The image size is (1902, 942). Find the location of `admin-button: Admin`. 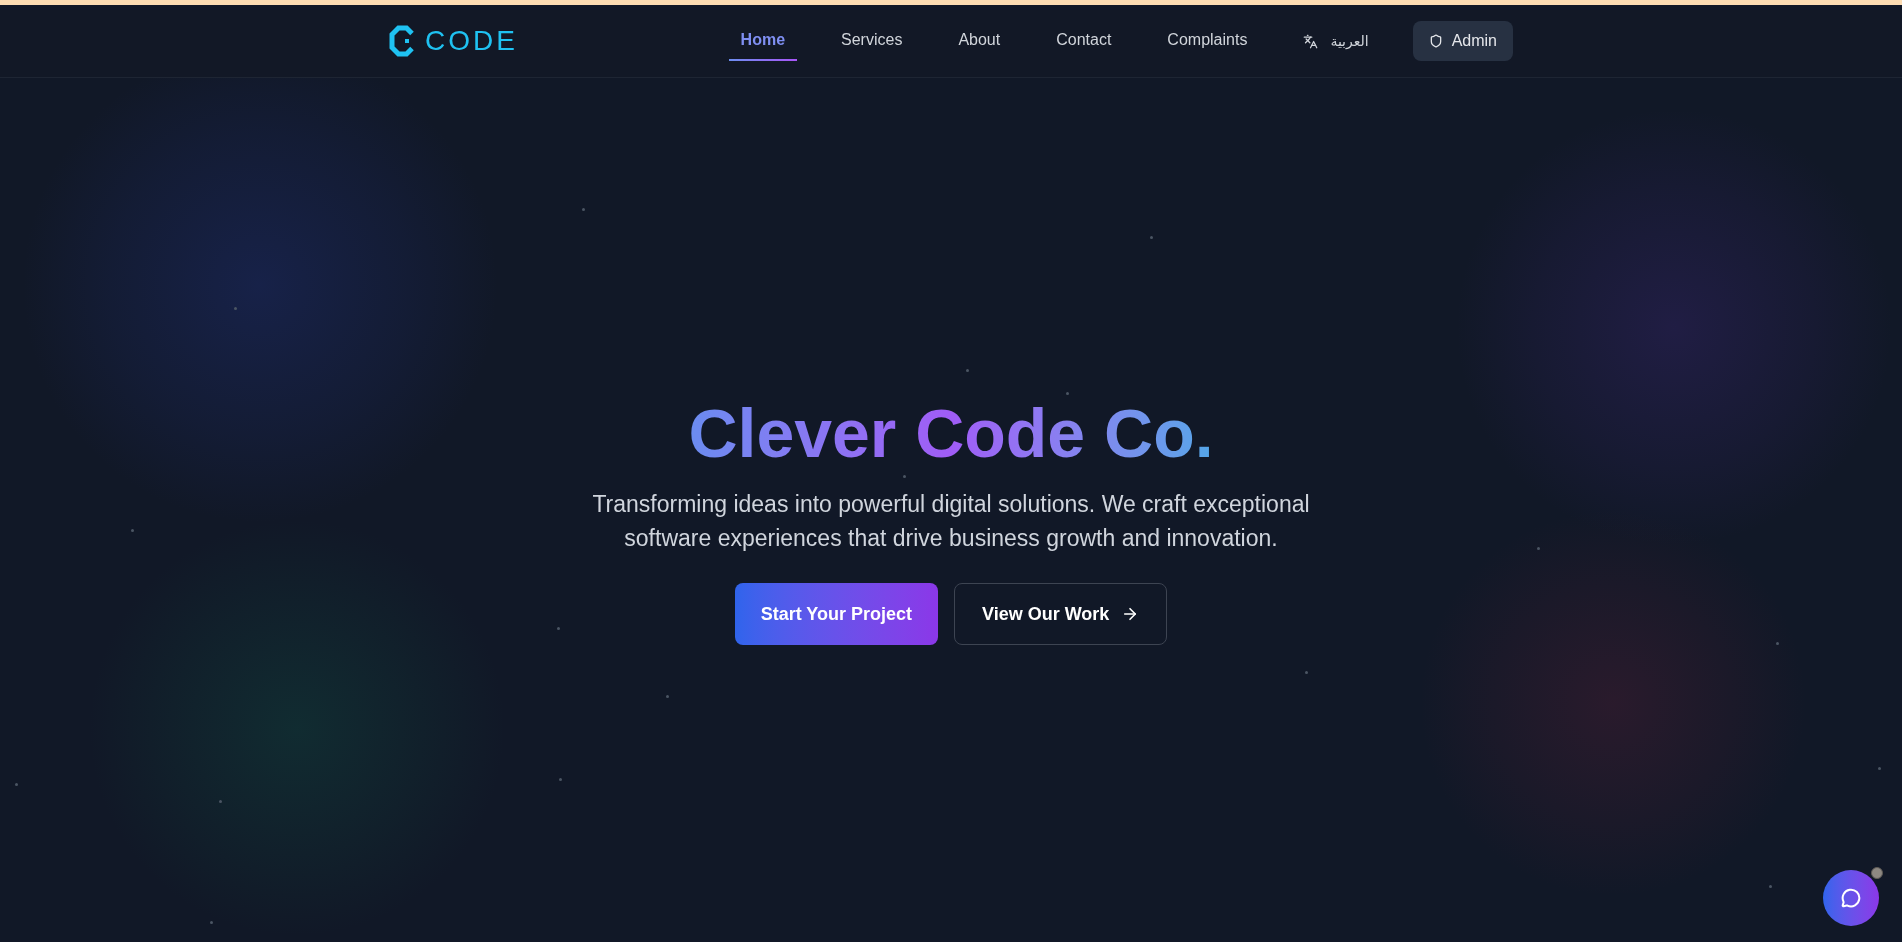

admin-button: Admin is located at coordinates (1462, 41).